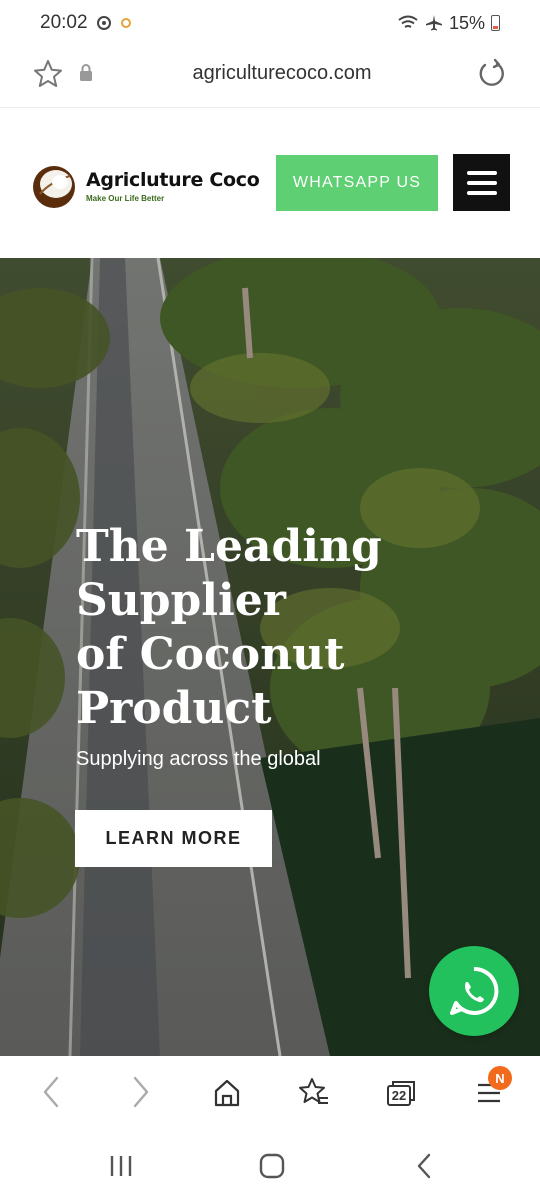 Image resolution: width=540 pixels, height=1200 pixels. I want to click on sync-icon, so click(125, 23).